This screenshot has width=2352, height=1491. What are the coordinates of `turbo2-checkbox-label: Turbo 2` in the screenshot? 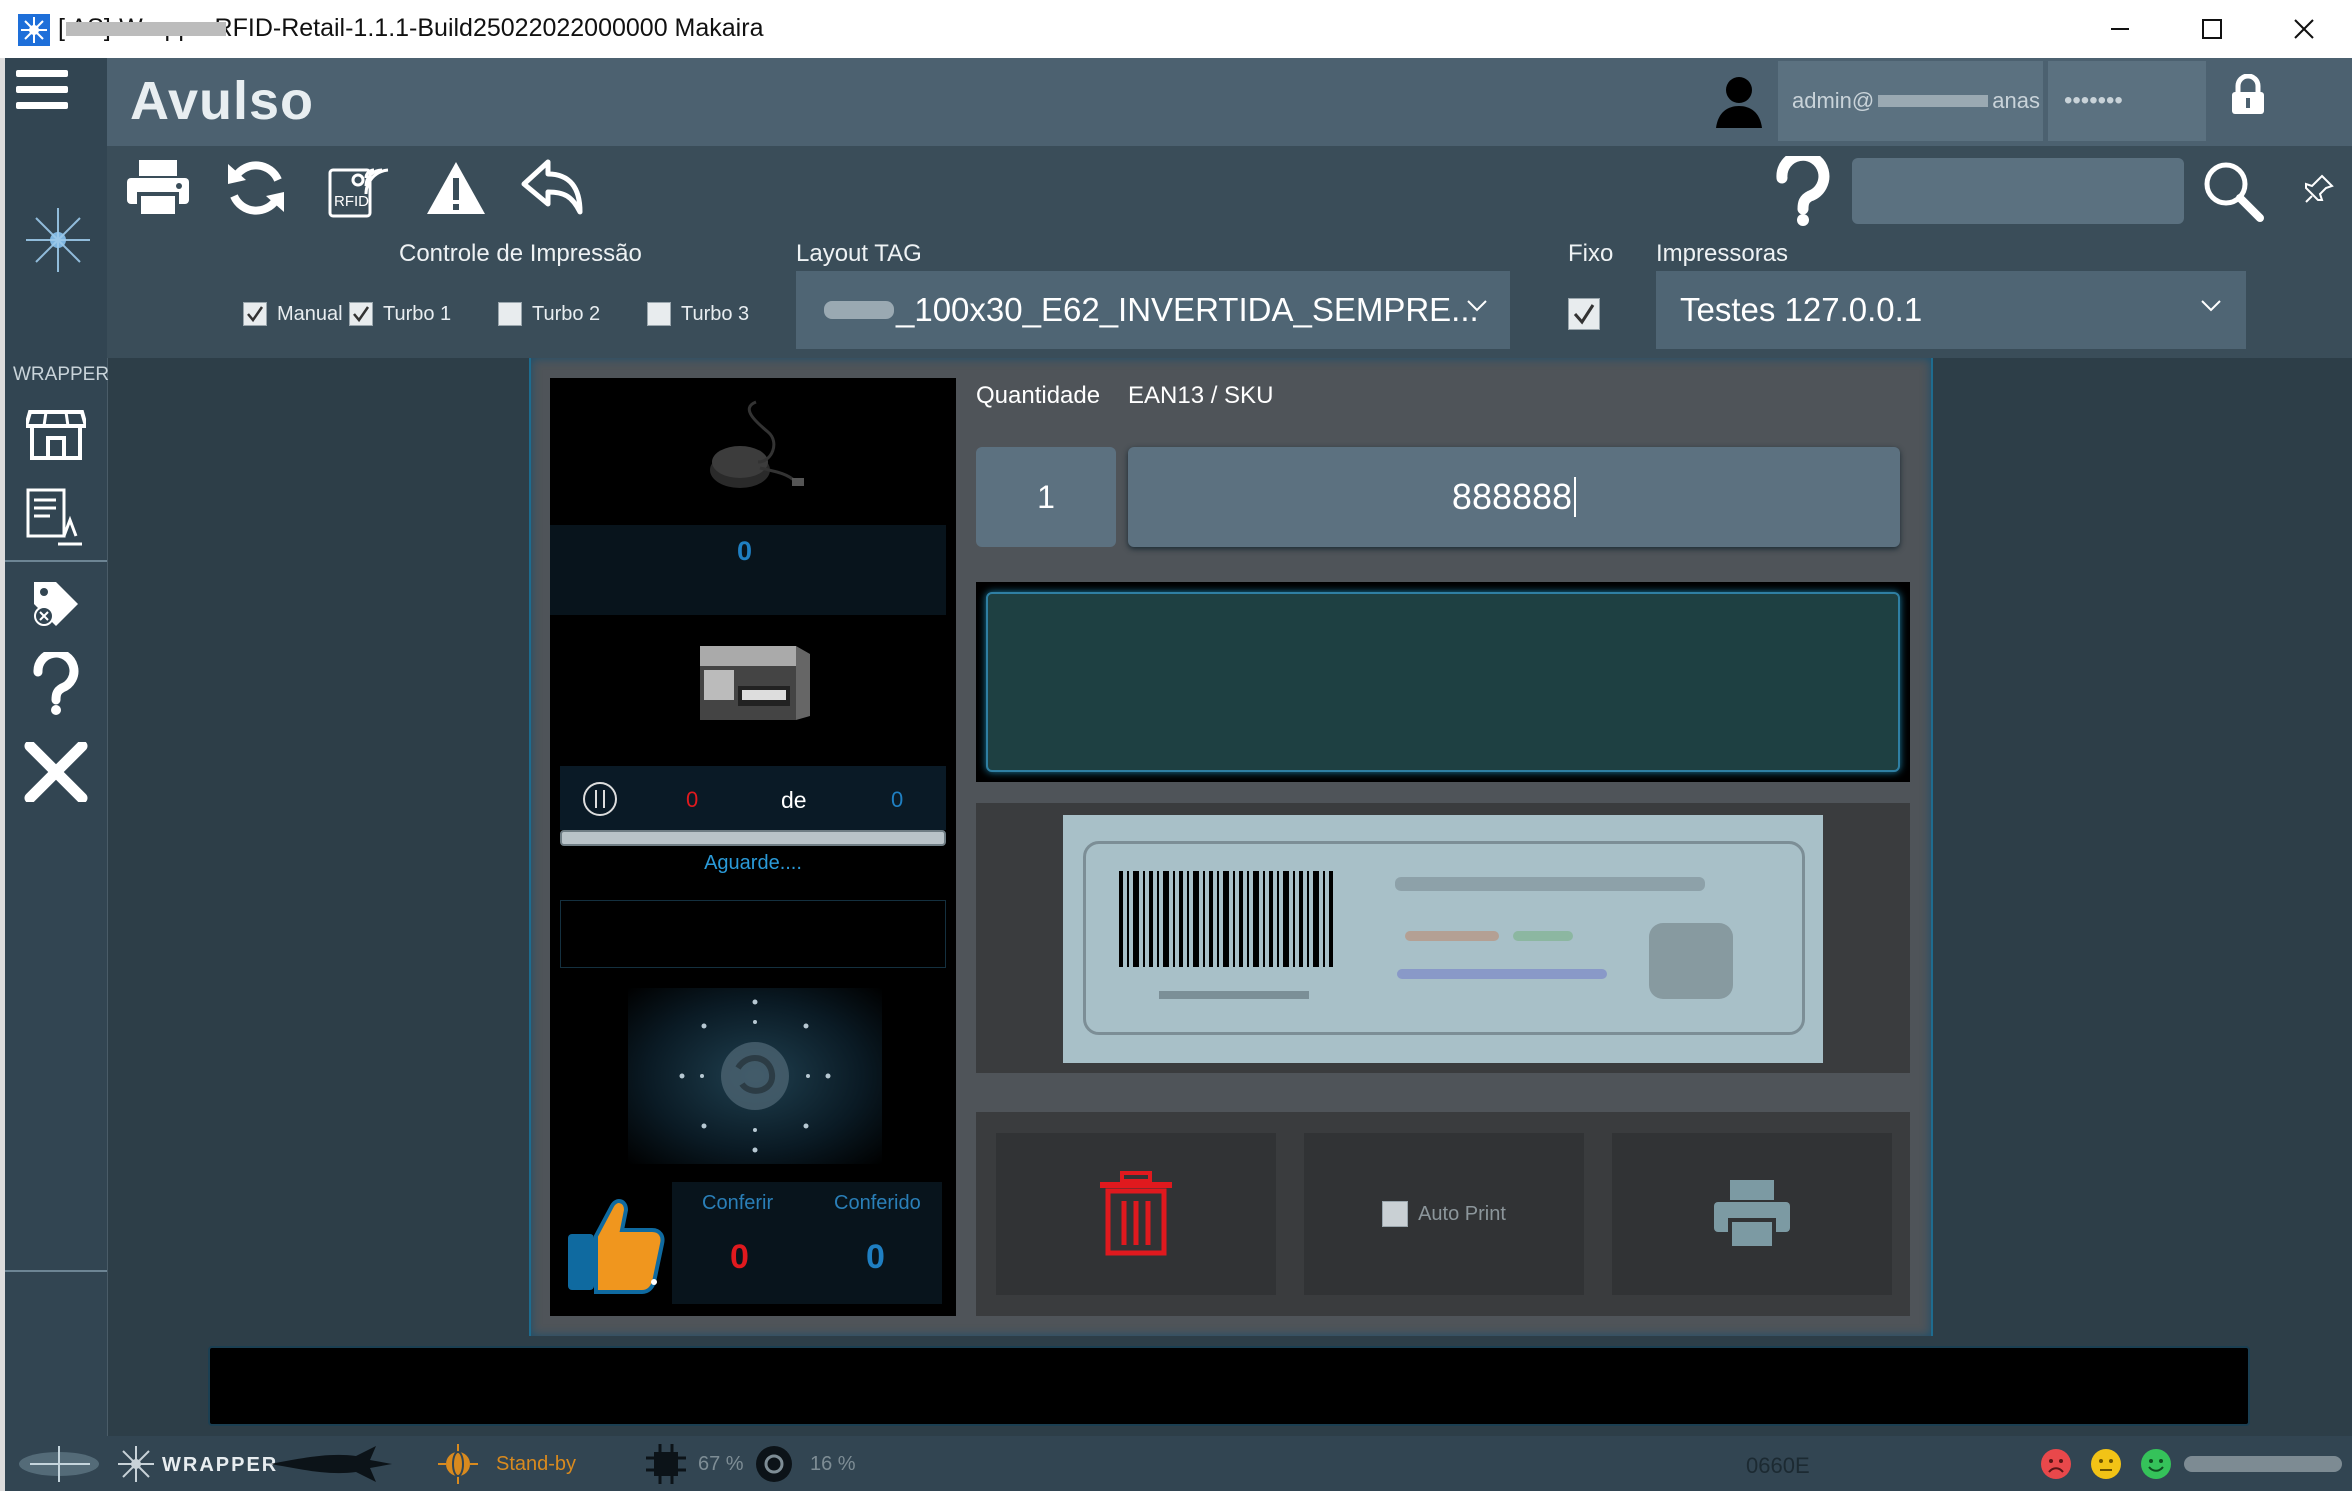 It's located at (566, 313).